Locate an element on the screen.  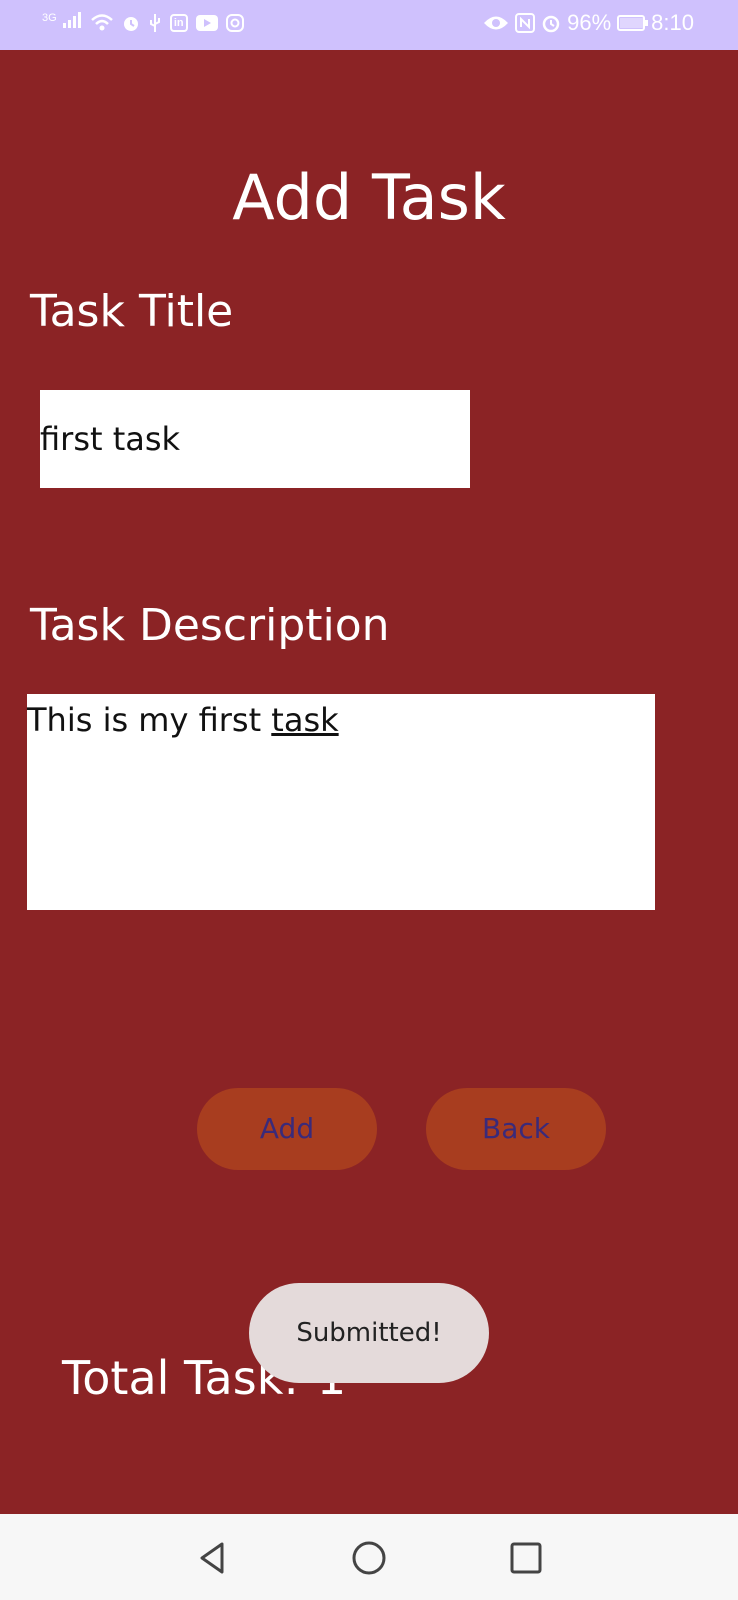
circle-home-icon is located at coordinates (369, 1558).